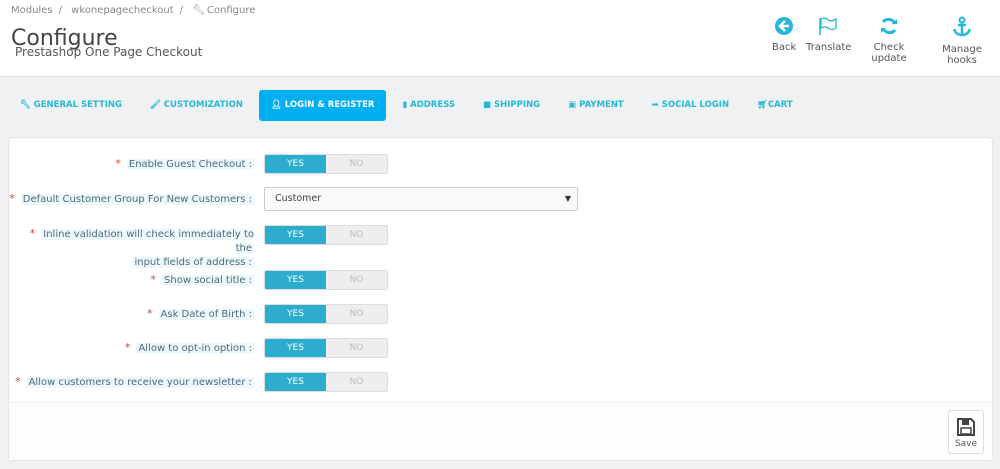  What do you see at coordinates (190, 164) in the screenshot?
I see `field-label: Enable Guest Checkout :` at bounding box center [190, 164].